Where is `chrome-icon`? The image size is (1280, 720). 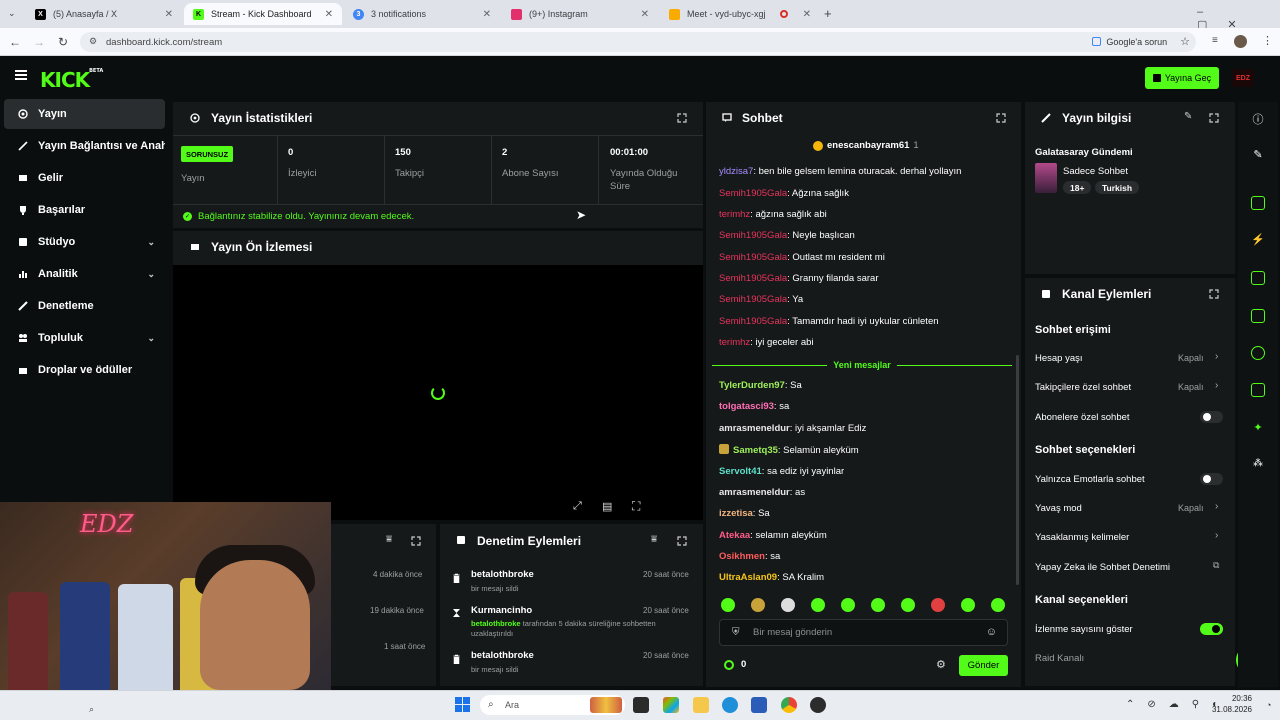 chrome-icon is located at coordinates (789, 705).